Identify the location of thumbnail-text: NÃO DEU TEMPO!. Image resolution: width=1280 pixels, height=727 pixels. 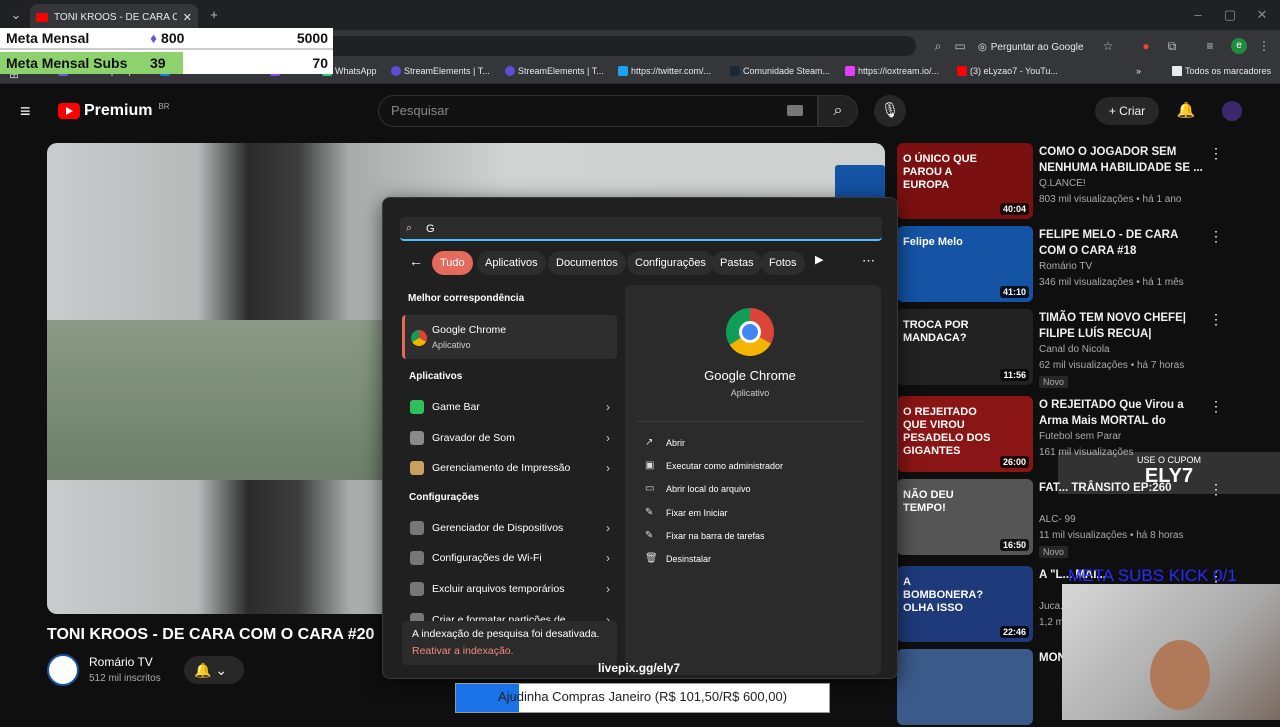
(928, 501).